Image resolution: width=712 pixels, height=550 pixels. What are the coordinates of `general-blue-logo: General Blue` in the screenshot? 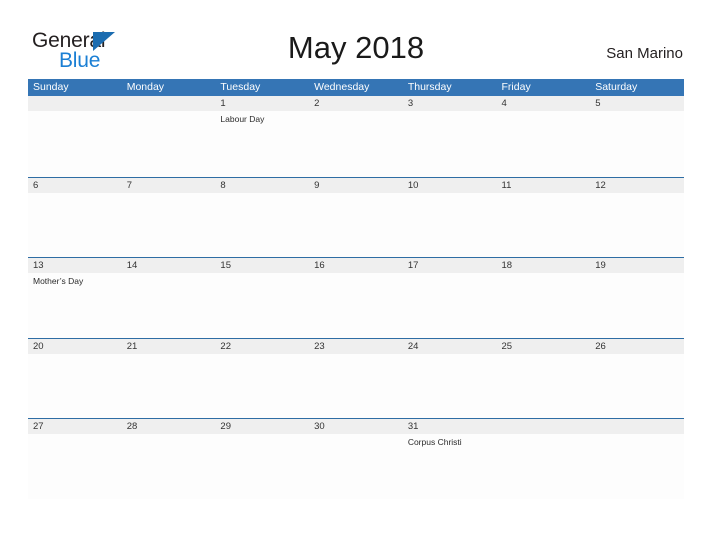 It's located at (80, 52).